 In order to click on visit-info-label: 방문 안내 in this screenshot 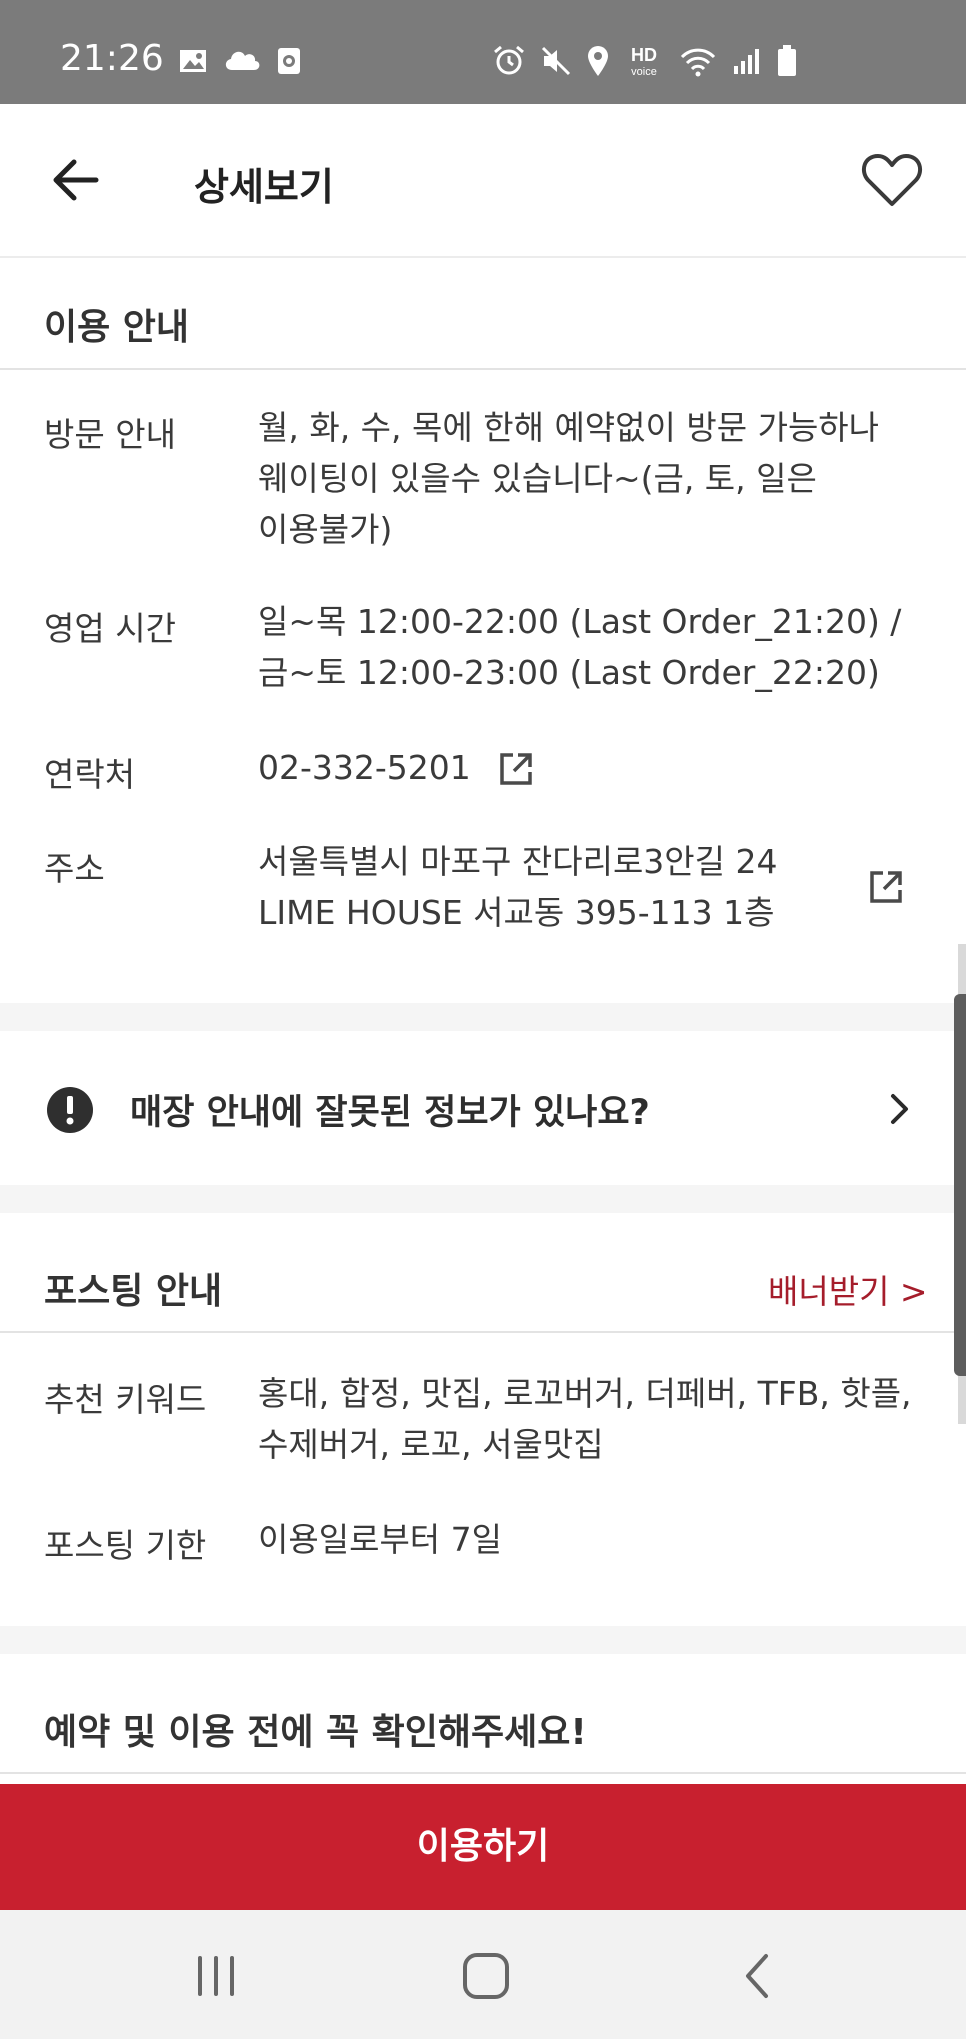, I will do `click(110, 434)`.